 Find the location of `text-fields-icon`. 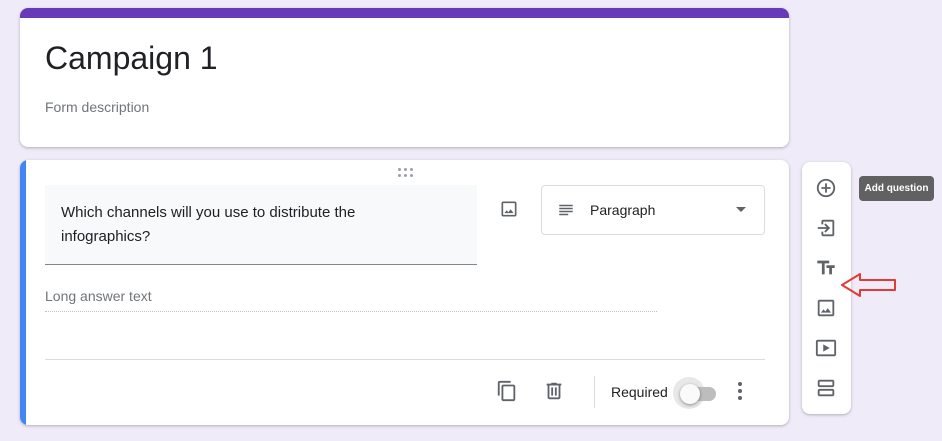

text-fields-icon is located at coordinates (826, 267).